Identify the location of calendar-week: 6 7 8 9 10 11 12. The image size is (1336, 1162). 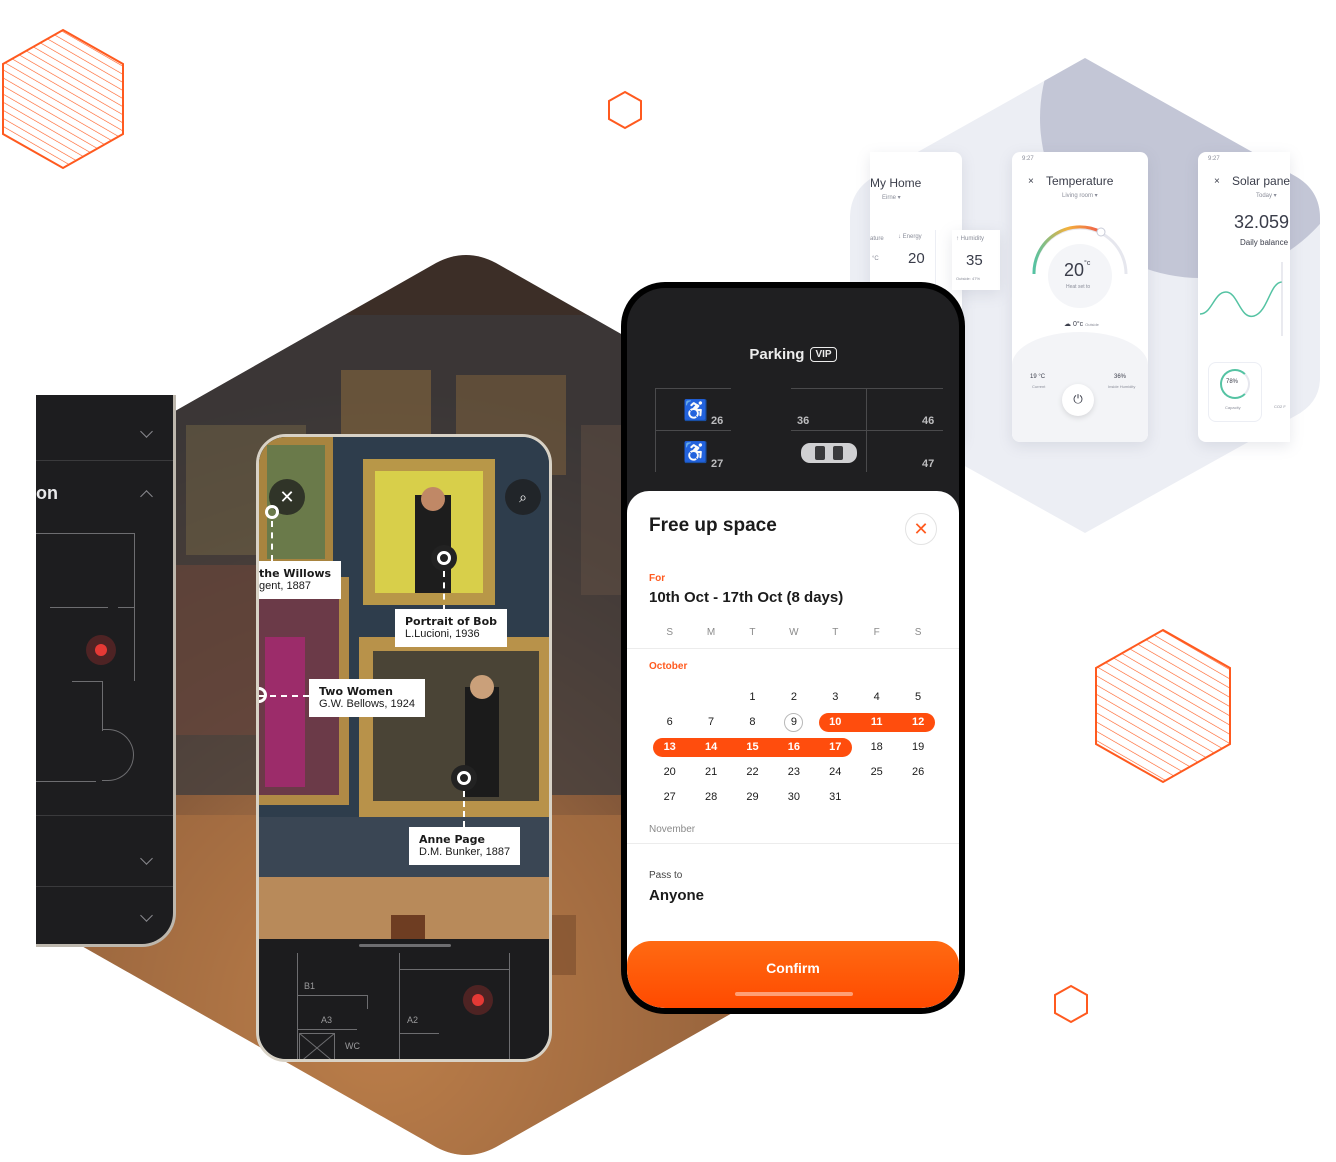
(794, 722).